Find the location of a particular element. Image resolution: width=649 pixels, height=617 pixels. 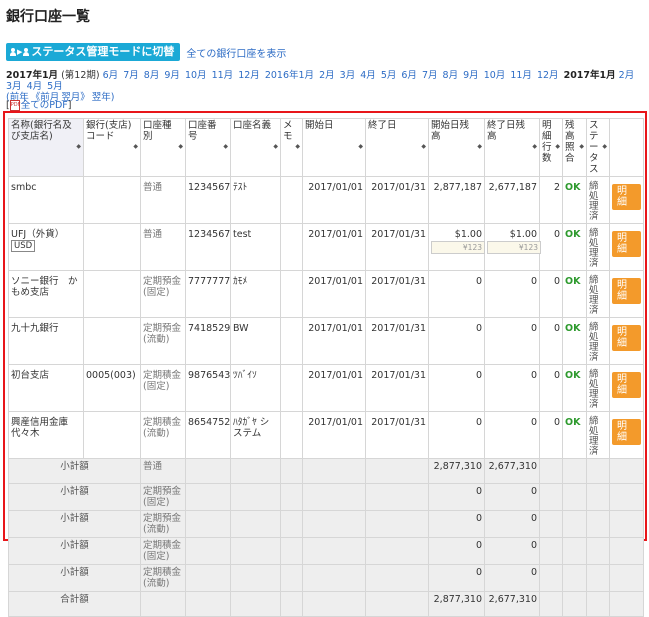

account-type: 定期預金(固定) is located at coordinates (163, 294).